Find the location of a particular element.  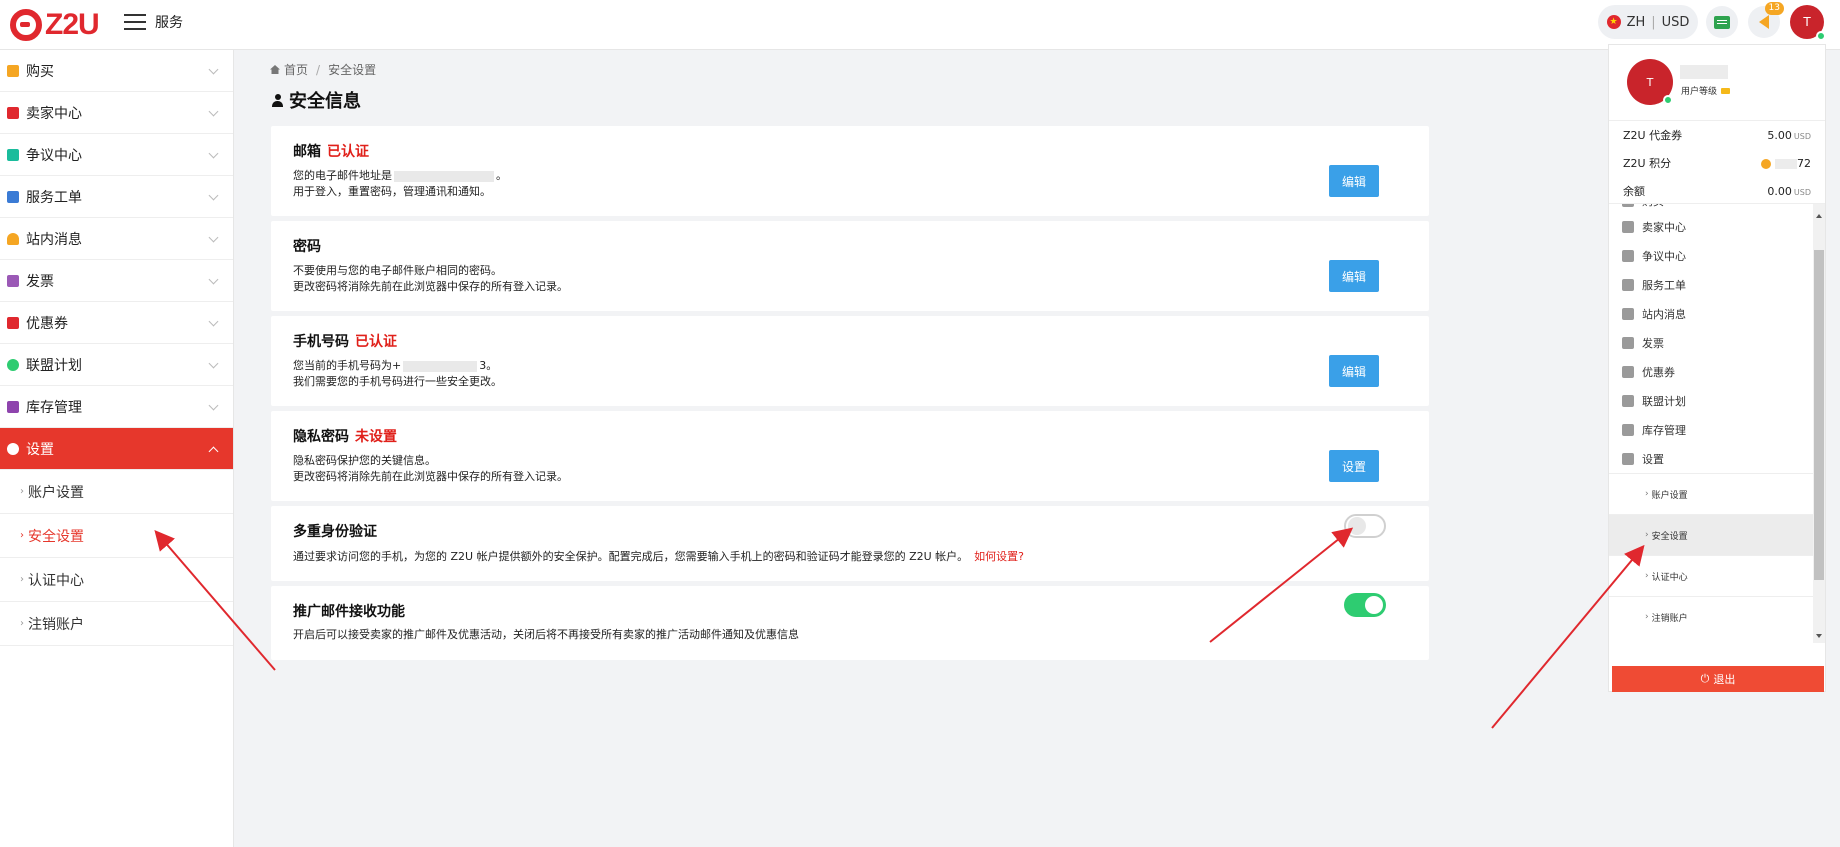

user-icon is located at coordinates (277, 100).